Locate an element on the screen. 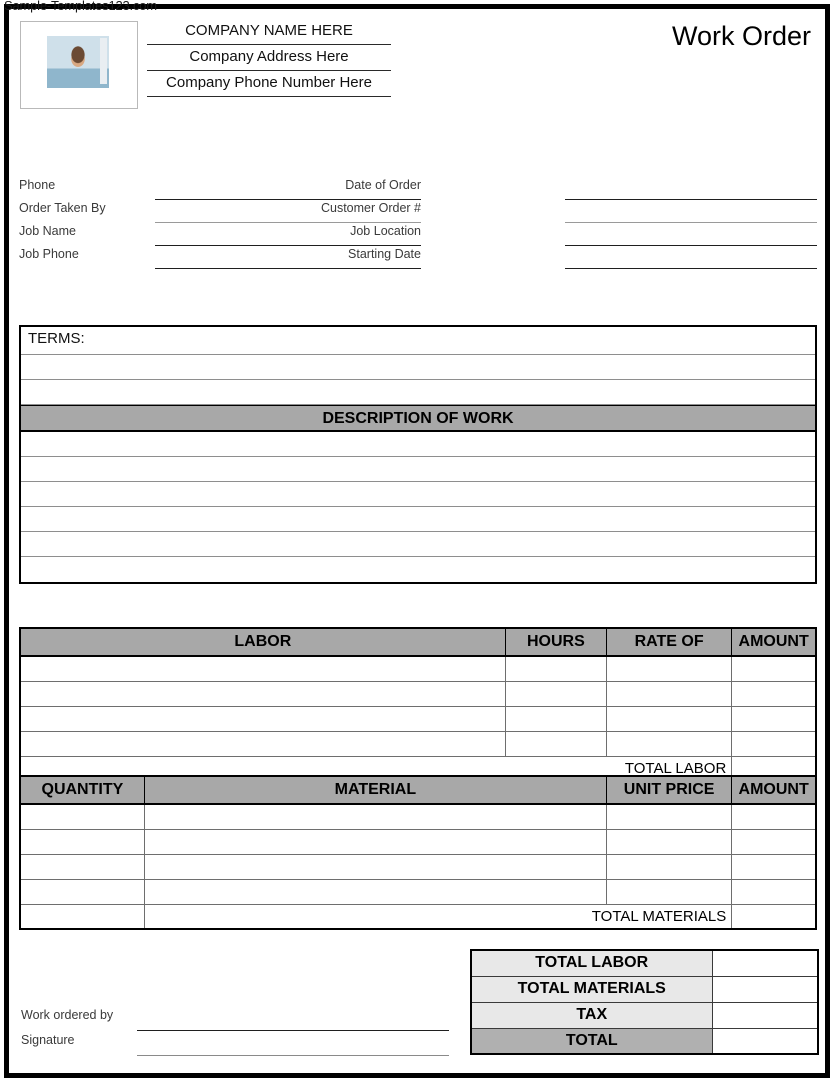 This screenshot has height=1082, width=834. summary-row-total-materials: TOTAL MATERIALS is located at coordinates (644, 989).